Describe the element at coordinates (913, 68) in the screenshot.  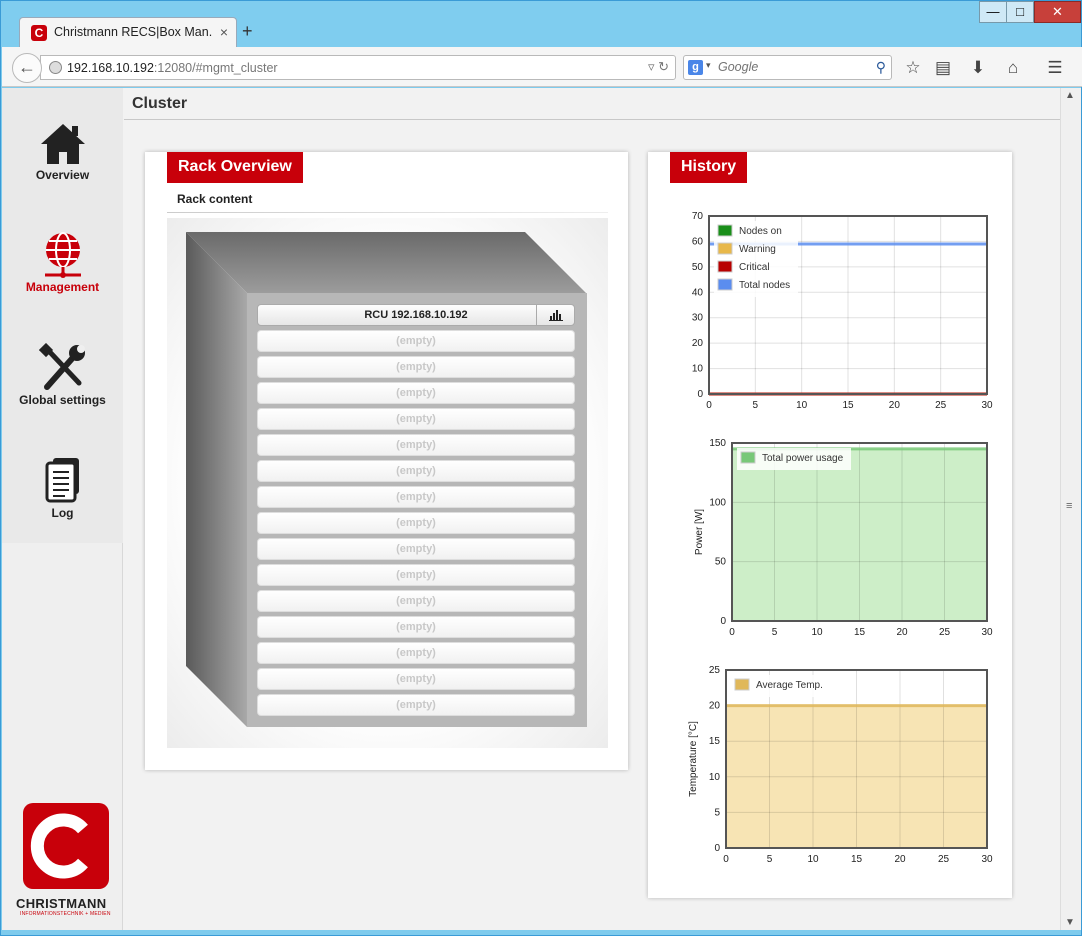
I see `star-icon: ☆` at that location.